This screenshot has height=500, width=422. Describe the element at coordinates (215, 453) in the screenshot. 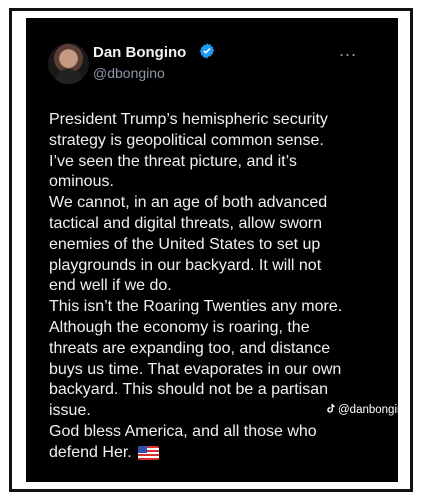

I see `post-text-final-line: defend Her.` at that location.